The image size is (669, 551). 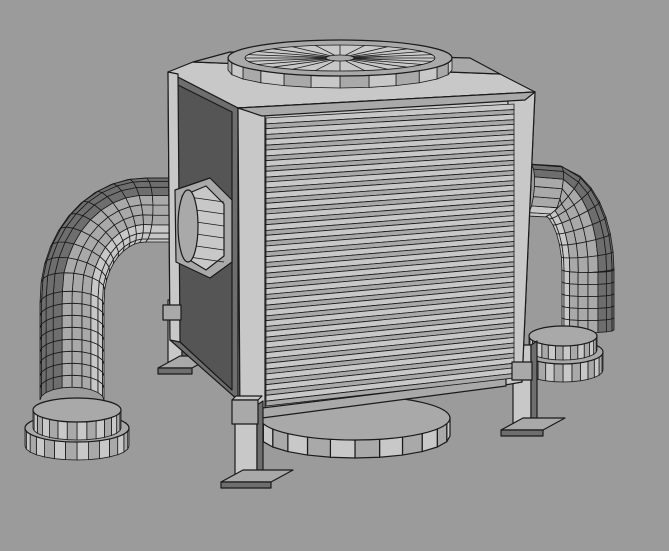 I want to click on left-pipe-coupler, so click(x=203, y=228).